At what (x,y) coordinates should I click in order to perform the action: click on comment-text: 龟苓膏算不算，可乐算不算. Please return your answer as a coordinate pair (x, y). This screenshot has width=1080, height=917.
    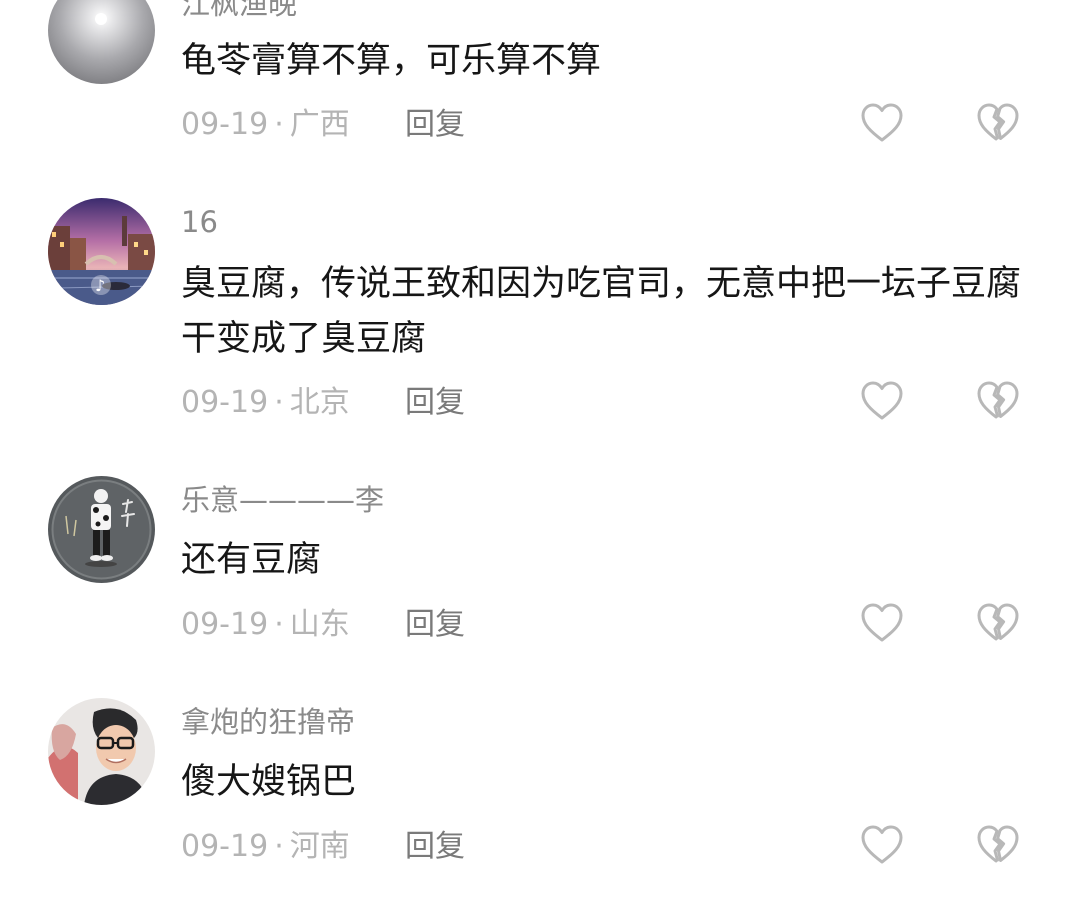
    Looking at the image, I should click on (391, 61).